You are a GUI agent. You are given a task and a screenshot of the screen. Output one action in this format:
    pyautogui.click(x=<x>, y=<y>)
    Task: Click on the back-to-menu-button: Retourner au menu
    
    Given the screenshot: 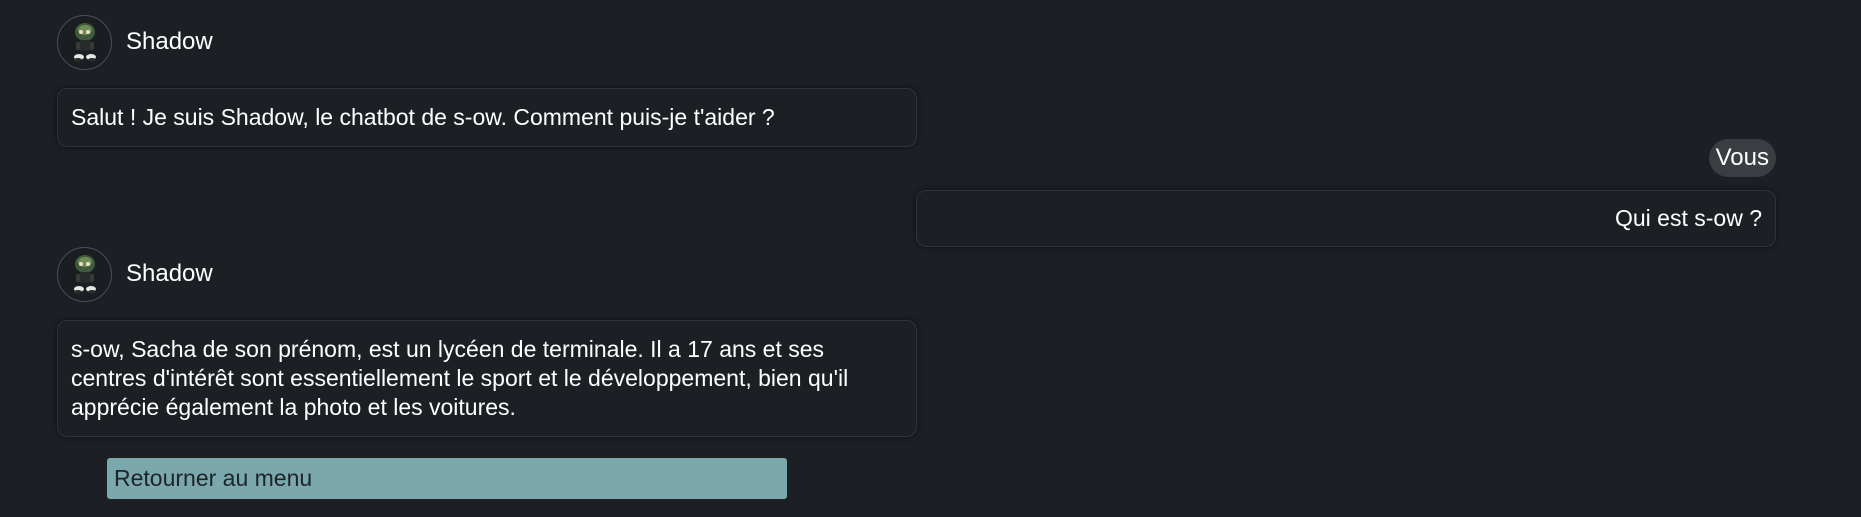 What is the action you would take?
    pyautogui.click(x=447, y=478)
    